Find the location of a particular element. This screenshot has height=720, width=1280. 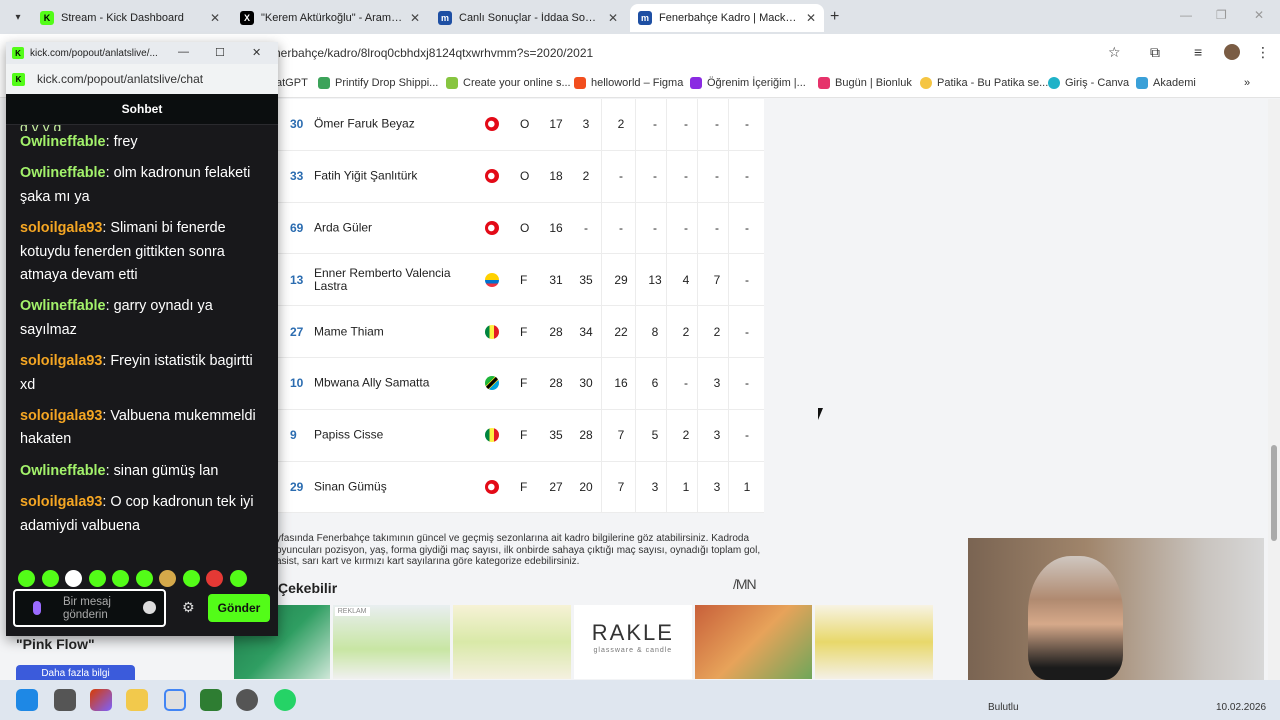

mackolik-icon: m is located at coordinates (445, 18).